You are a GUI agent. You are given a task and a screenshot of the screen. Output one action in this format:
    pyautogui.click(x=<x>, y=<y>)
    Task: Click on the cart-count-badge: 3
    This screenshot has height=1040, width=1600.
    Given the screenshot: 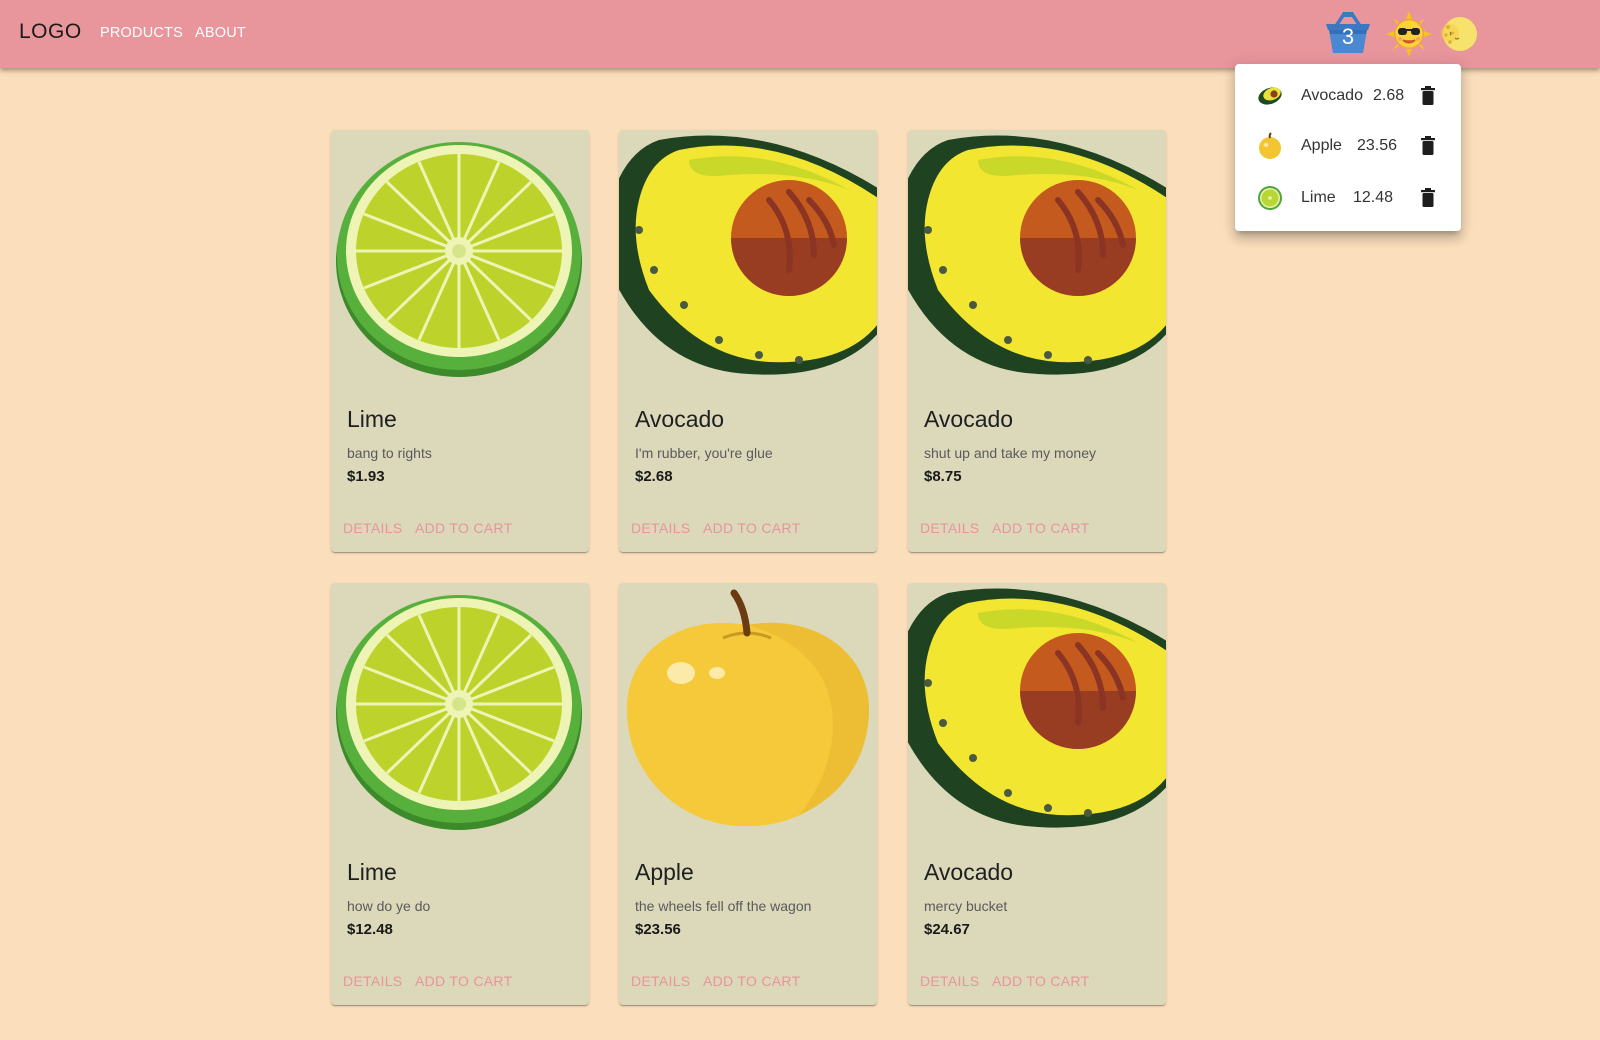 What is the action you would take?
    pyautogui.click(x=1348, y=36)
    